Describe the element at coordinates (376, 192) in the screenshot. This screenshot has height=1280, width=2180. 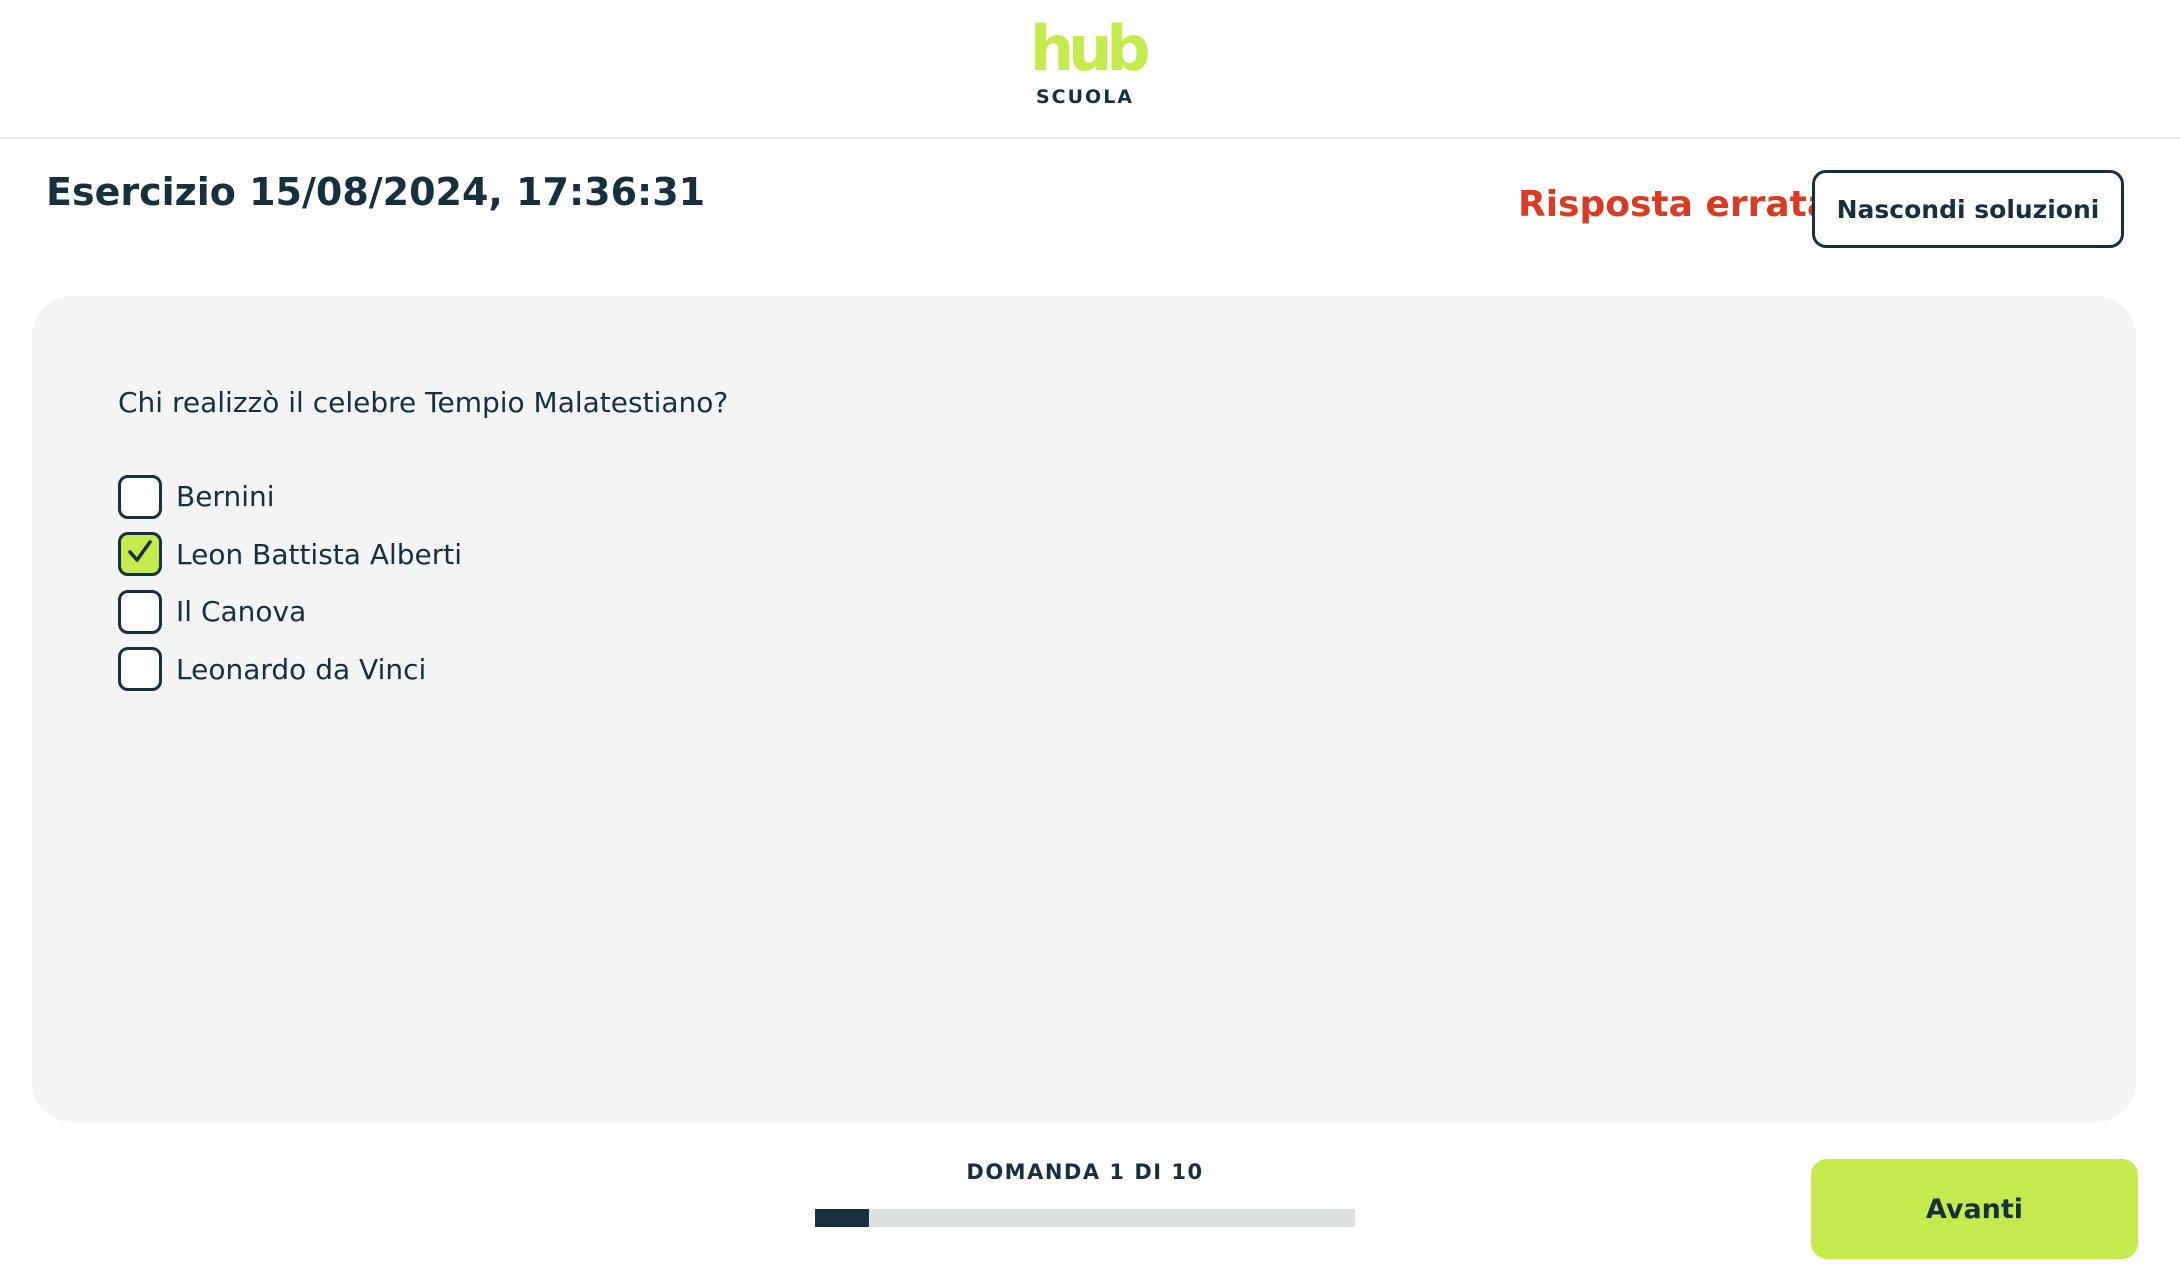
I see `exercise-title: Esercizio 15/08/2024, 17:36:31` at that location.